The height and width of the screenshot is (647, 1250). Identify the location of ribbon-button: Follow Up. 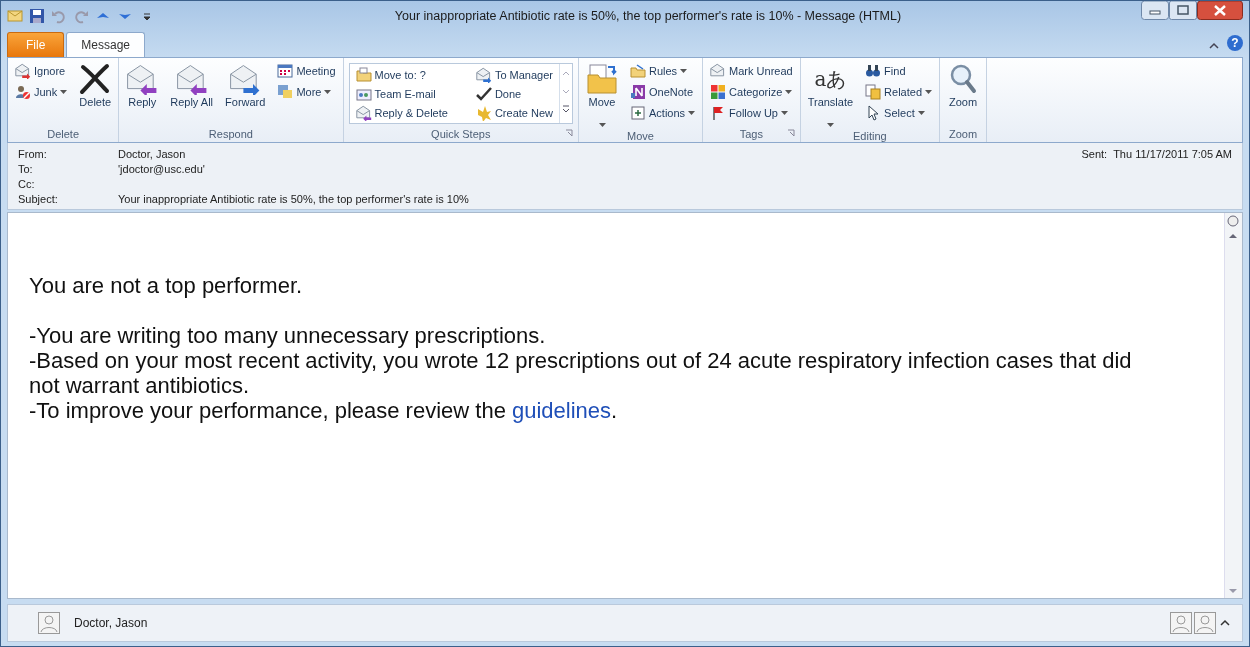
(751, 113).